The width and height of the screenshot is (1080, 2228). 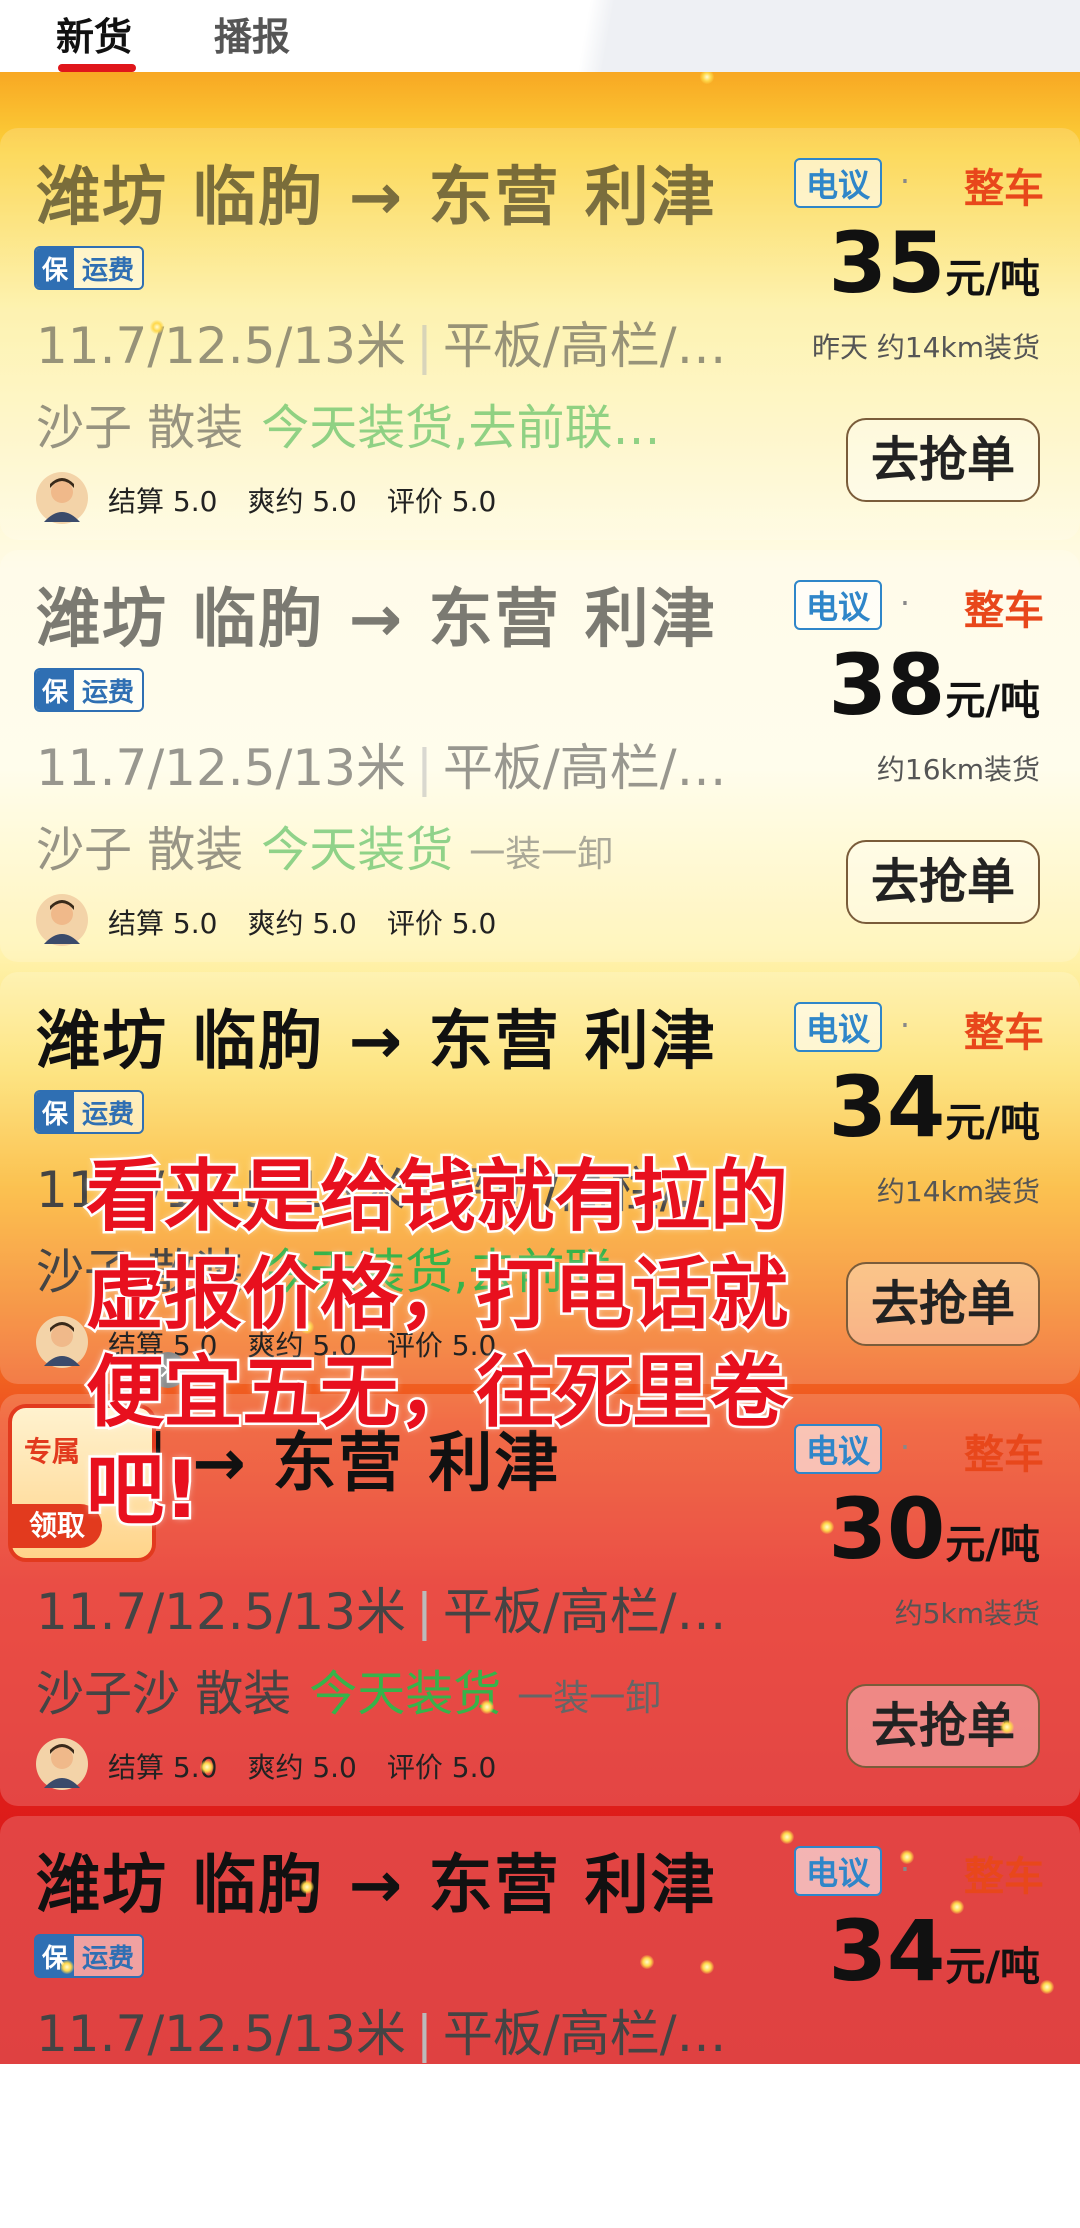 What do you see at coordinates (505, 1344) in the screenshot?
I see `overlay-caption: 看来是给钱就有拉的 虚报价格，打电话就 便宜五无，往死里卷 吧!` at bounding box center [505, 1344].